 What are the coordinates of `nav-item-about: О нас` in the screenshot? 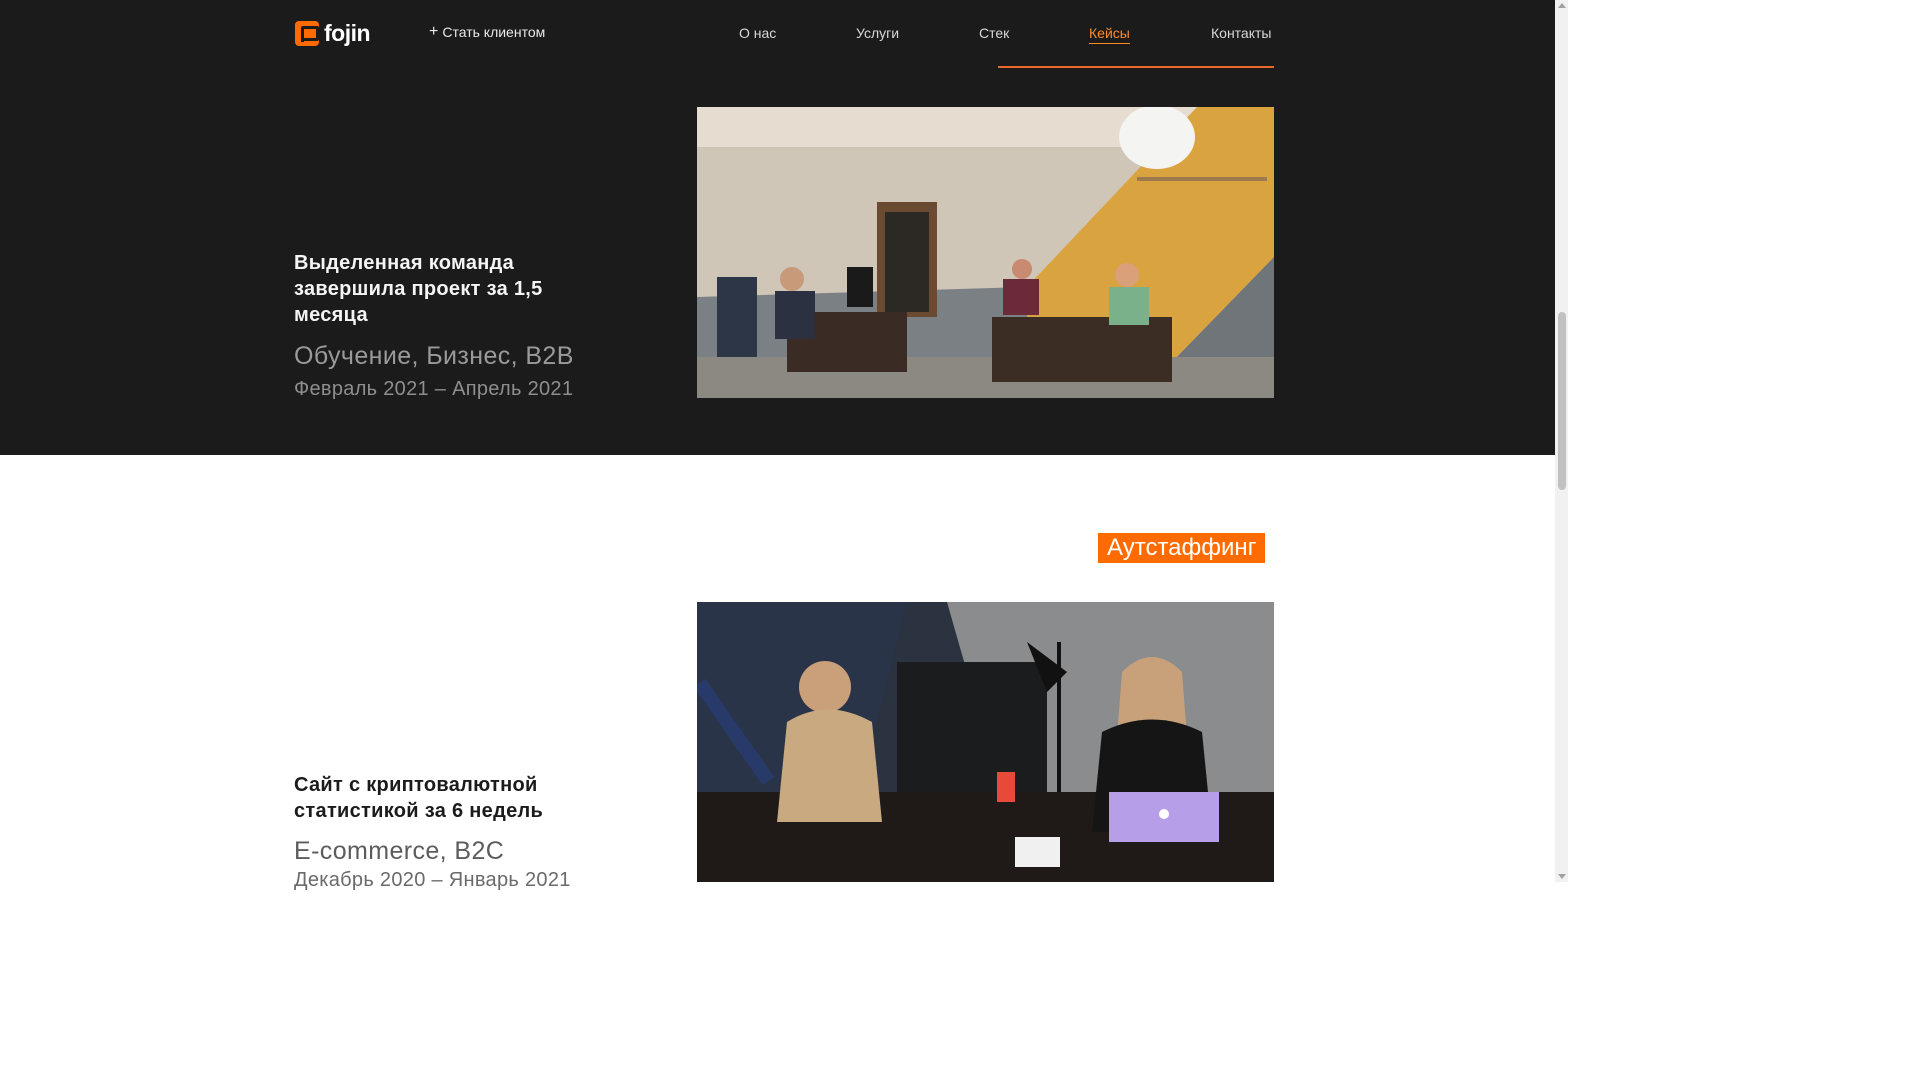 It's located at (757, 33).